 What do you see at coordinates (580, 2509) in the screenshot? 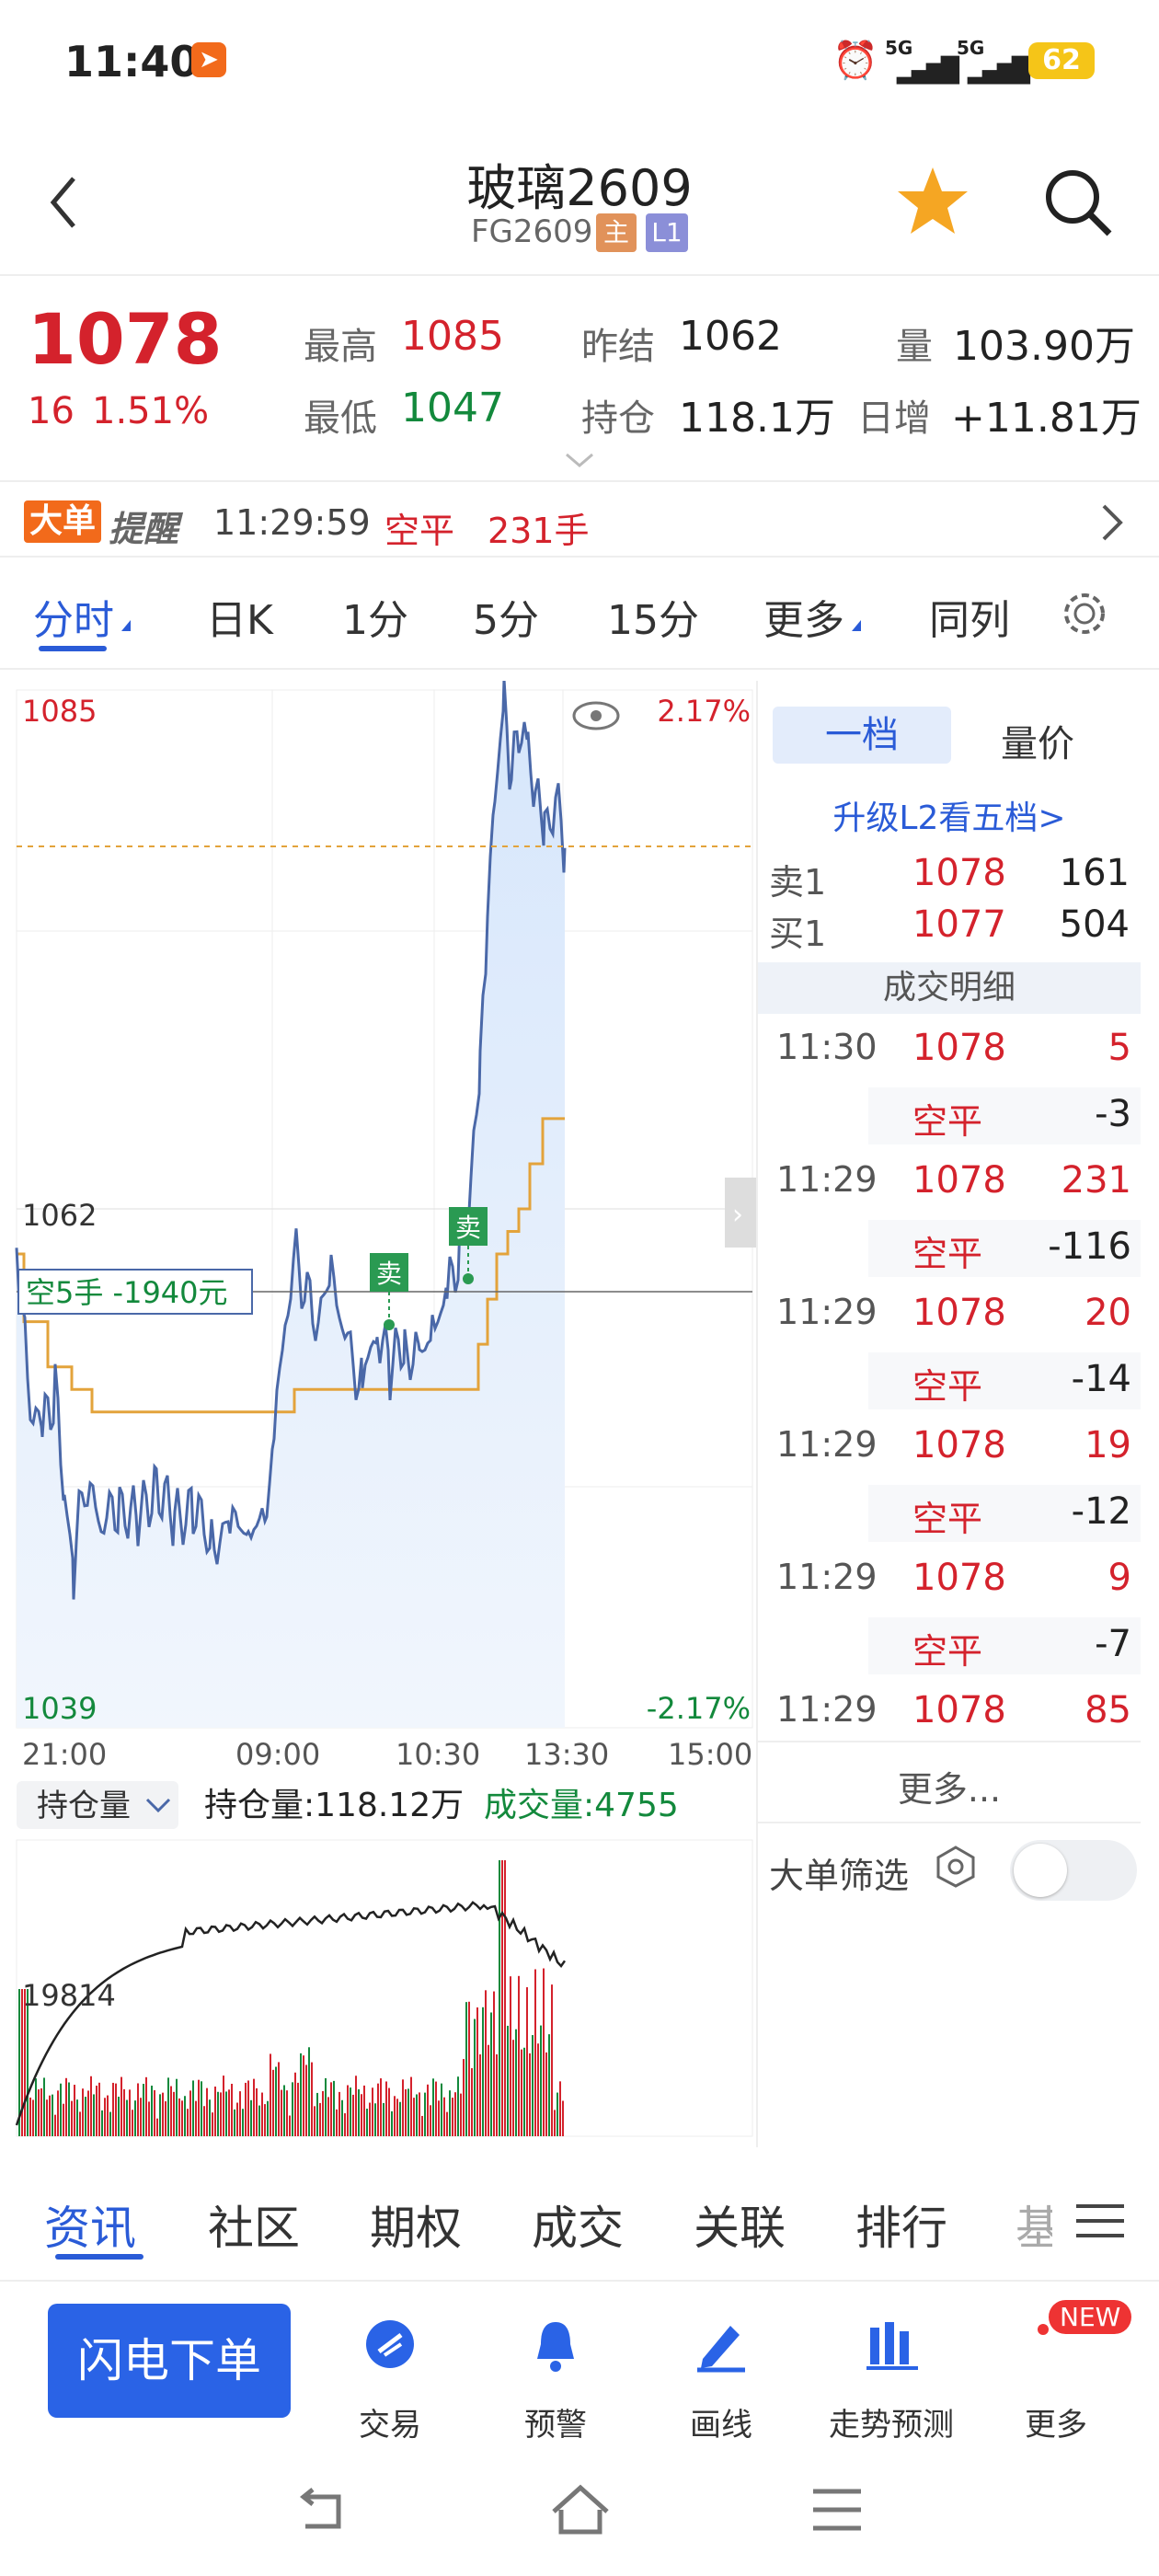
I see `nav-home-icon` at bounding box center [580, 2509].